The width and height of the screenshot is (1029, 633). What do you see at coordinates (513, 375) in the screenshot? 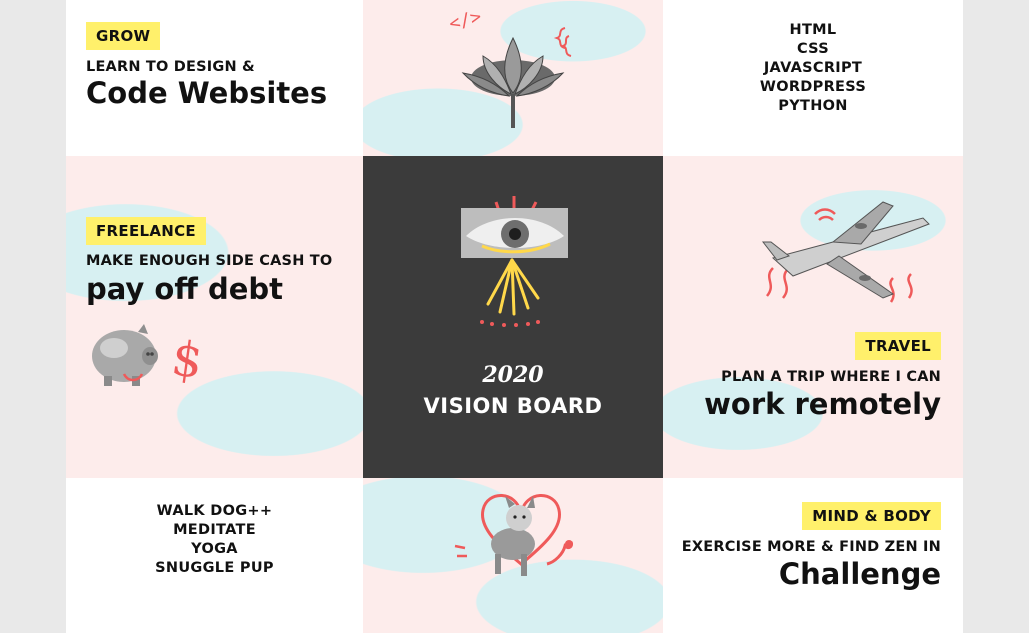
I see `board-year: 2020` at bounding box center [513, 375].